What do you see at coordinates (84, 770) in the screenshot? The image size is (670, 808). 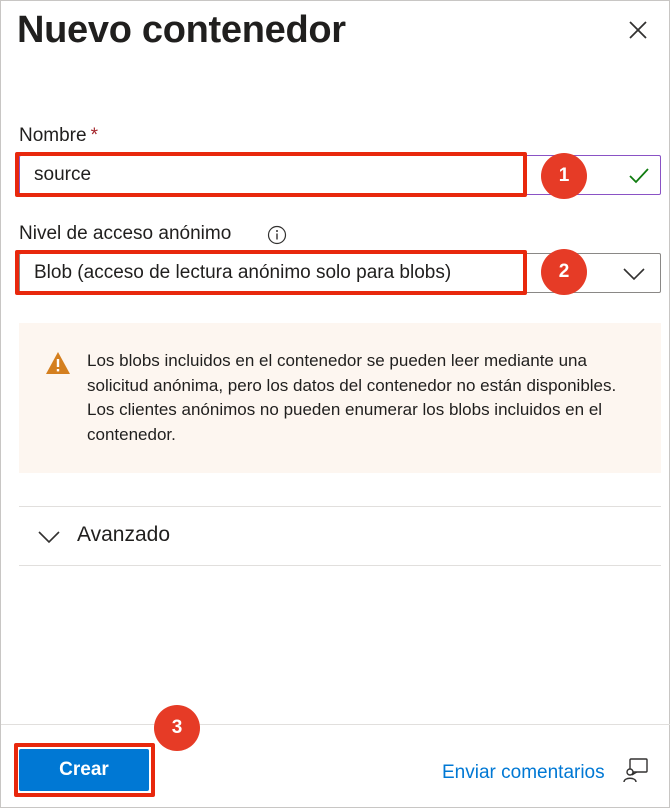 I see `create-button: Crear` at bounding box center [84, 770].